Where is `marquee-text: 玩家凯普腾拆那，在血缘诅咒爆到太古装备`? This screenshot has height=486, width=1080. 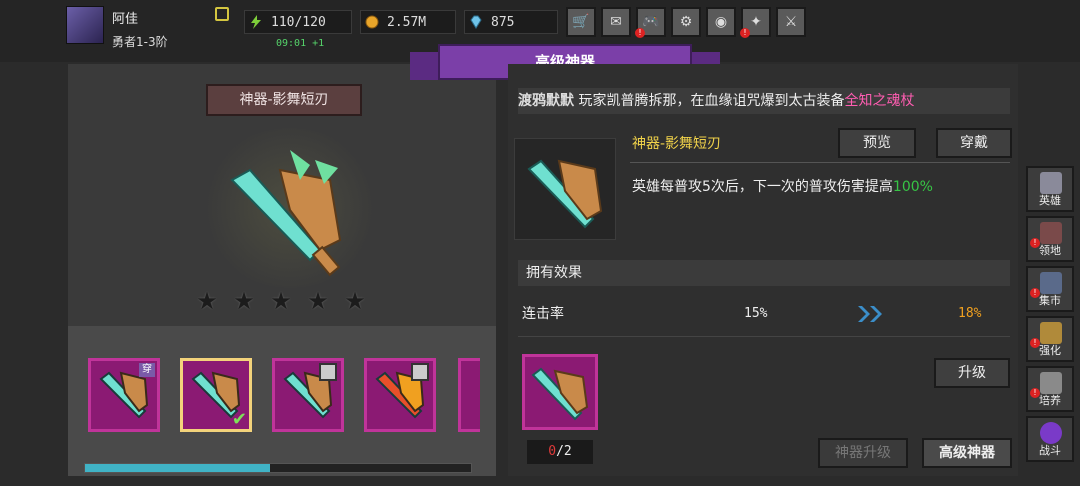 marquee-text: 玩家凯普腾拆那，在血缘诅咒爆到太古装备 is located at coordinates (711, 101).